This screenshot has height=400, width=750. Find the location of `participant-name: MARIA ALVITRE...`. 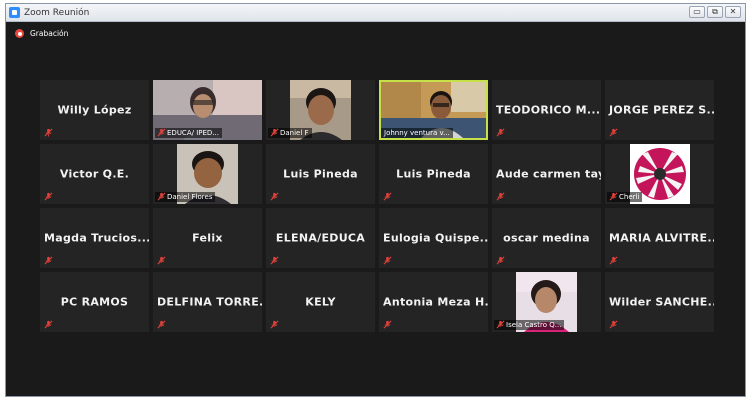

participant-name: MARIA ALVITRE... is located at coordinates (661, 238).